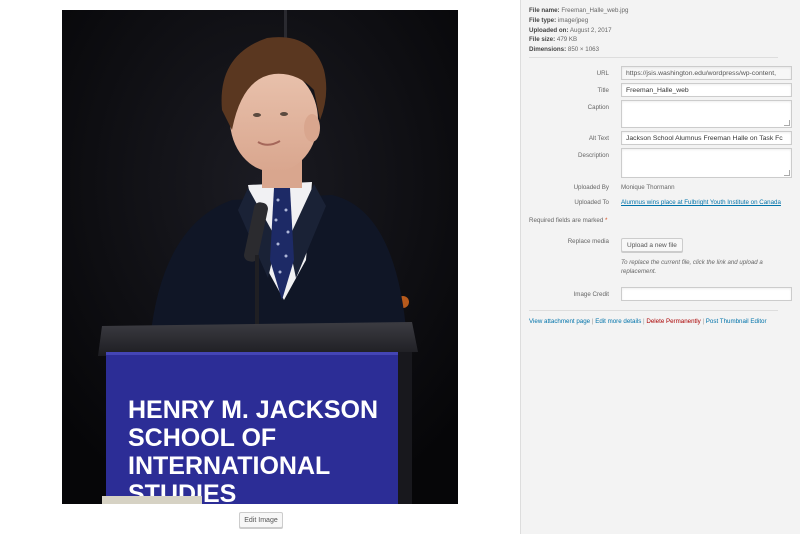 This screenshot has height=534, width=800. Describe the element at coordinates (595, 10) in the screenshot. I see `file-name-value: Freeman_Halle_web.jpg` at that location.